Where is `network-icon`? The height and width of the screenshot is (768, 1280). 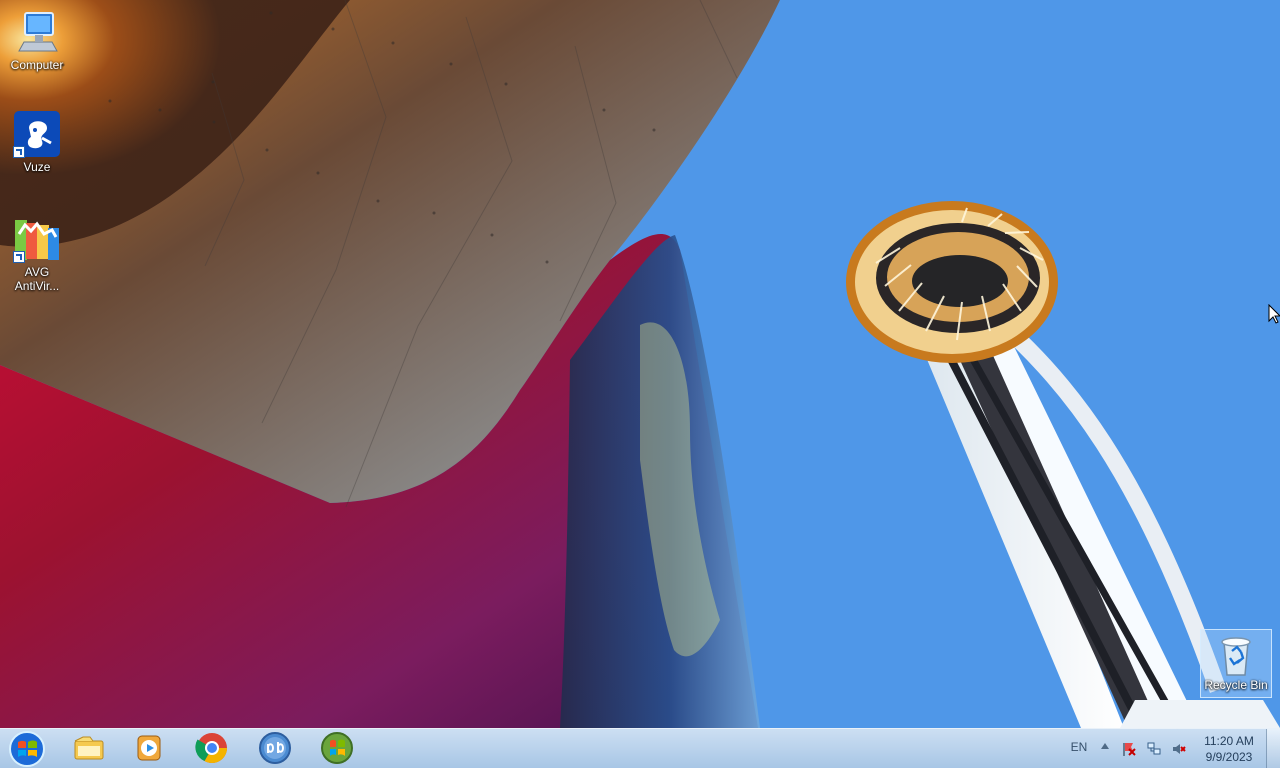 network-icon is located at coordinates (1154, 749).